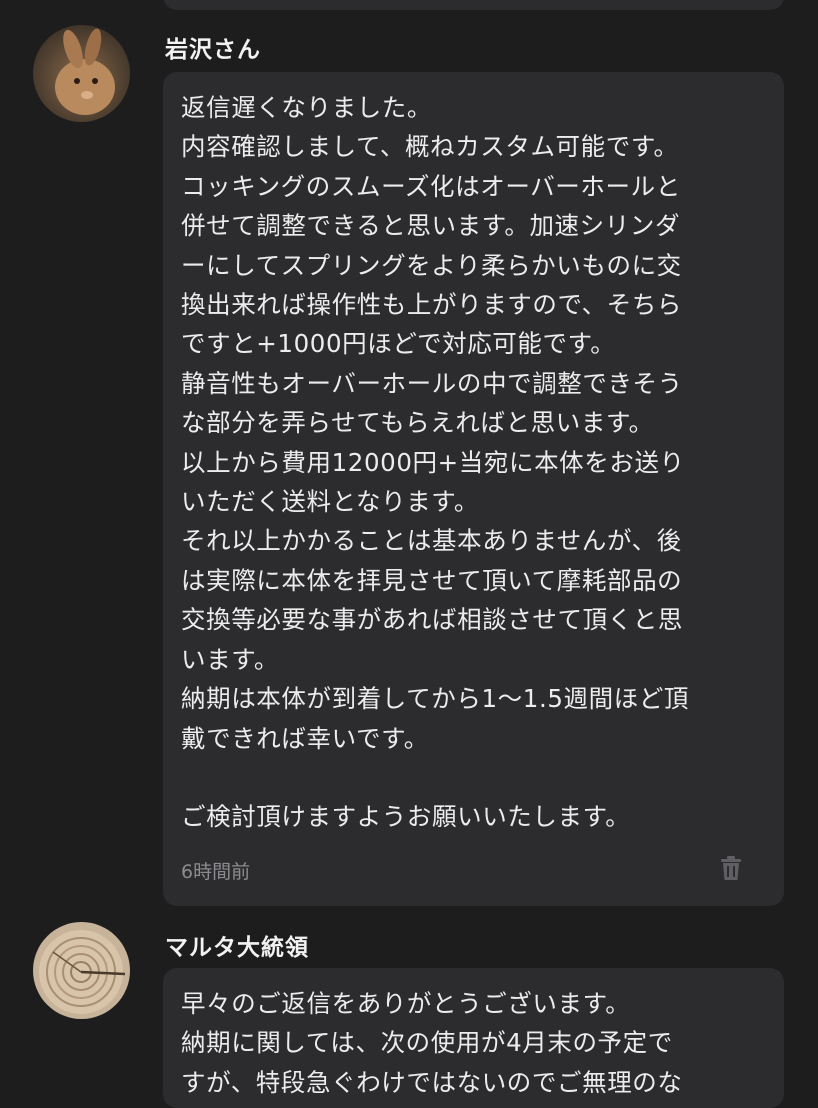  Describe the element at coordinates (237, 945) in the screenshot. I see `author-name: マルタ大統領` at that location.